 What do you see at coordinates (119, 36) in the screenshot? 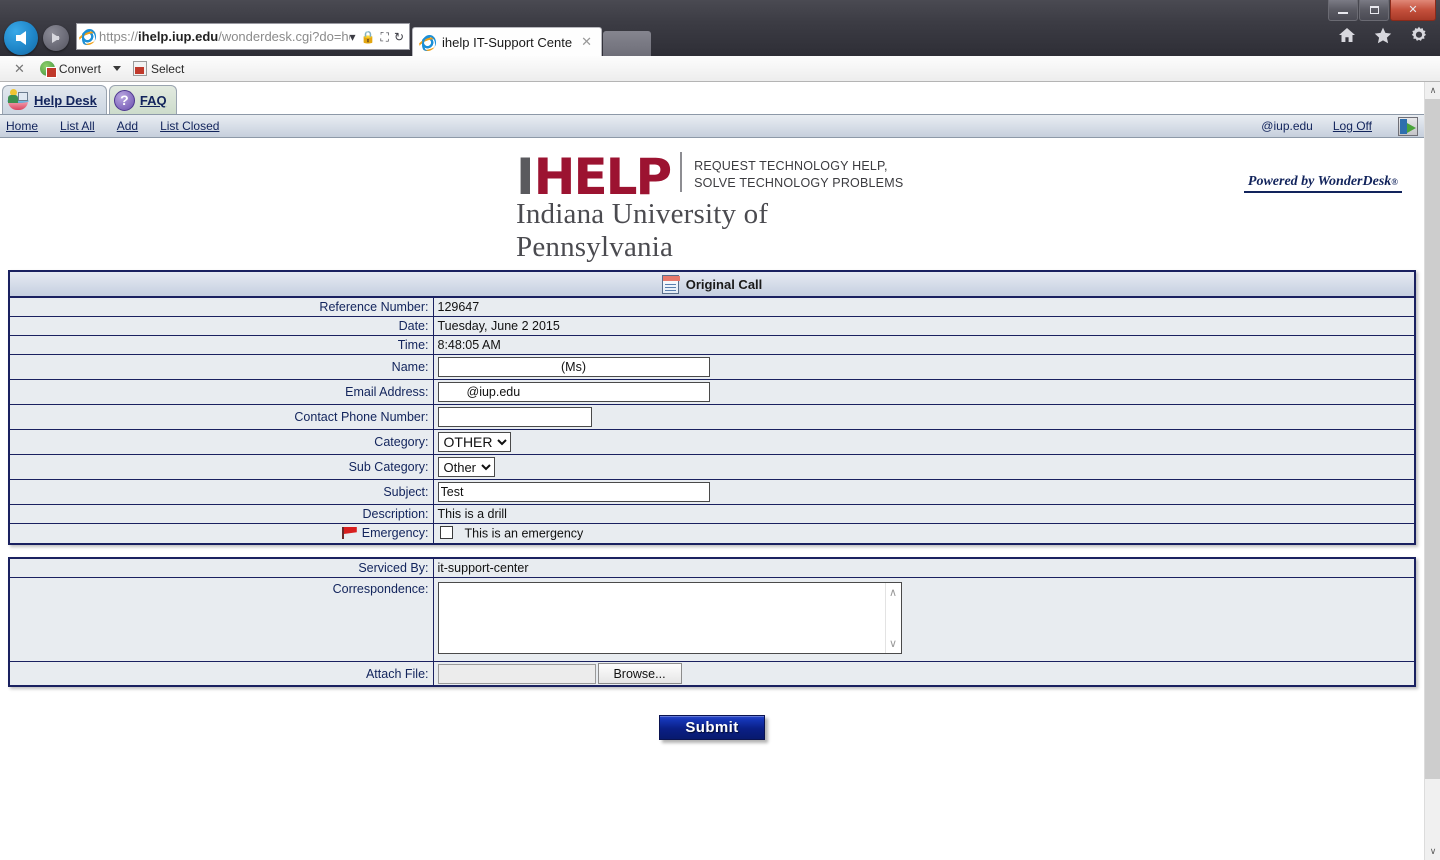
I see `url-scheme: https://` at bounding box center [119, 36].